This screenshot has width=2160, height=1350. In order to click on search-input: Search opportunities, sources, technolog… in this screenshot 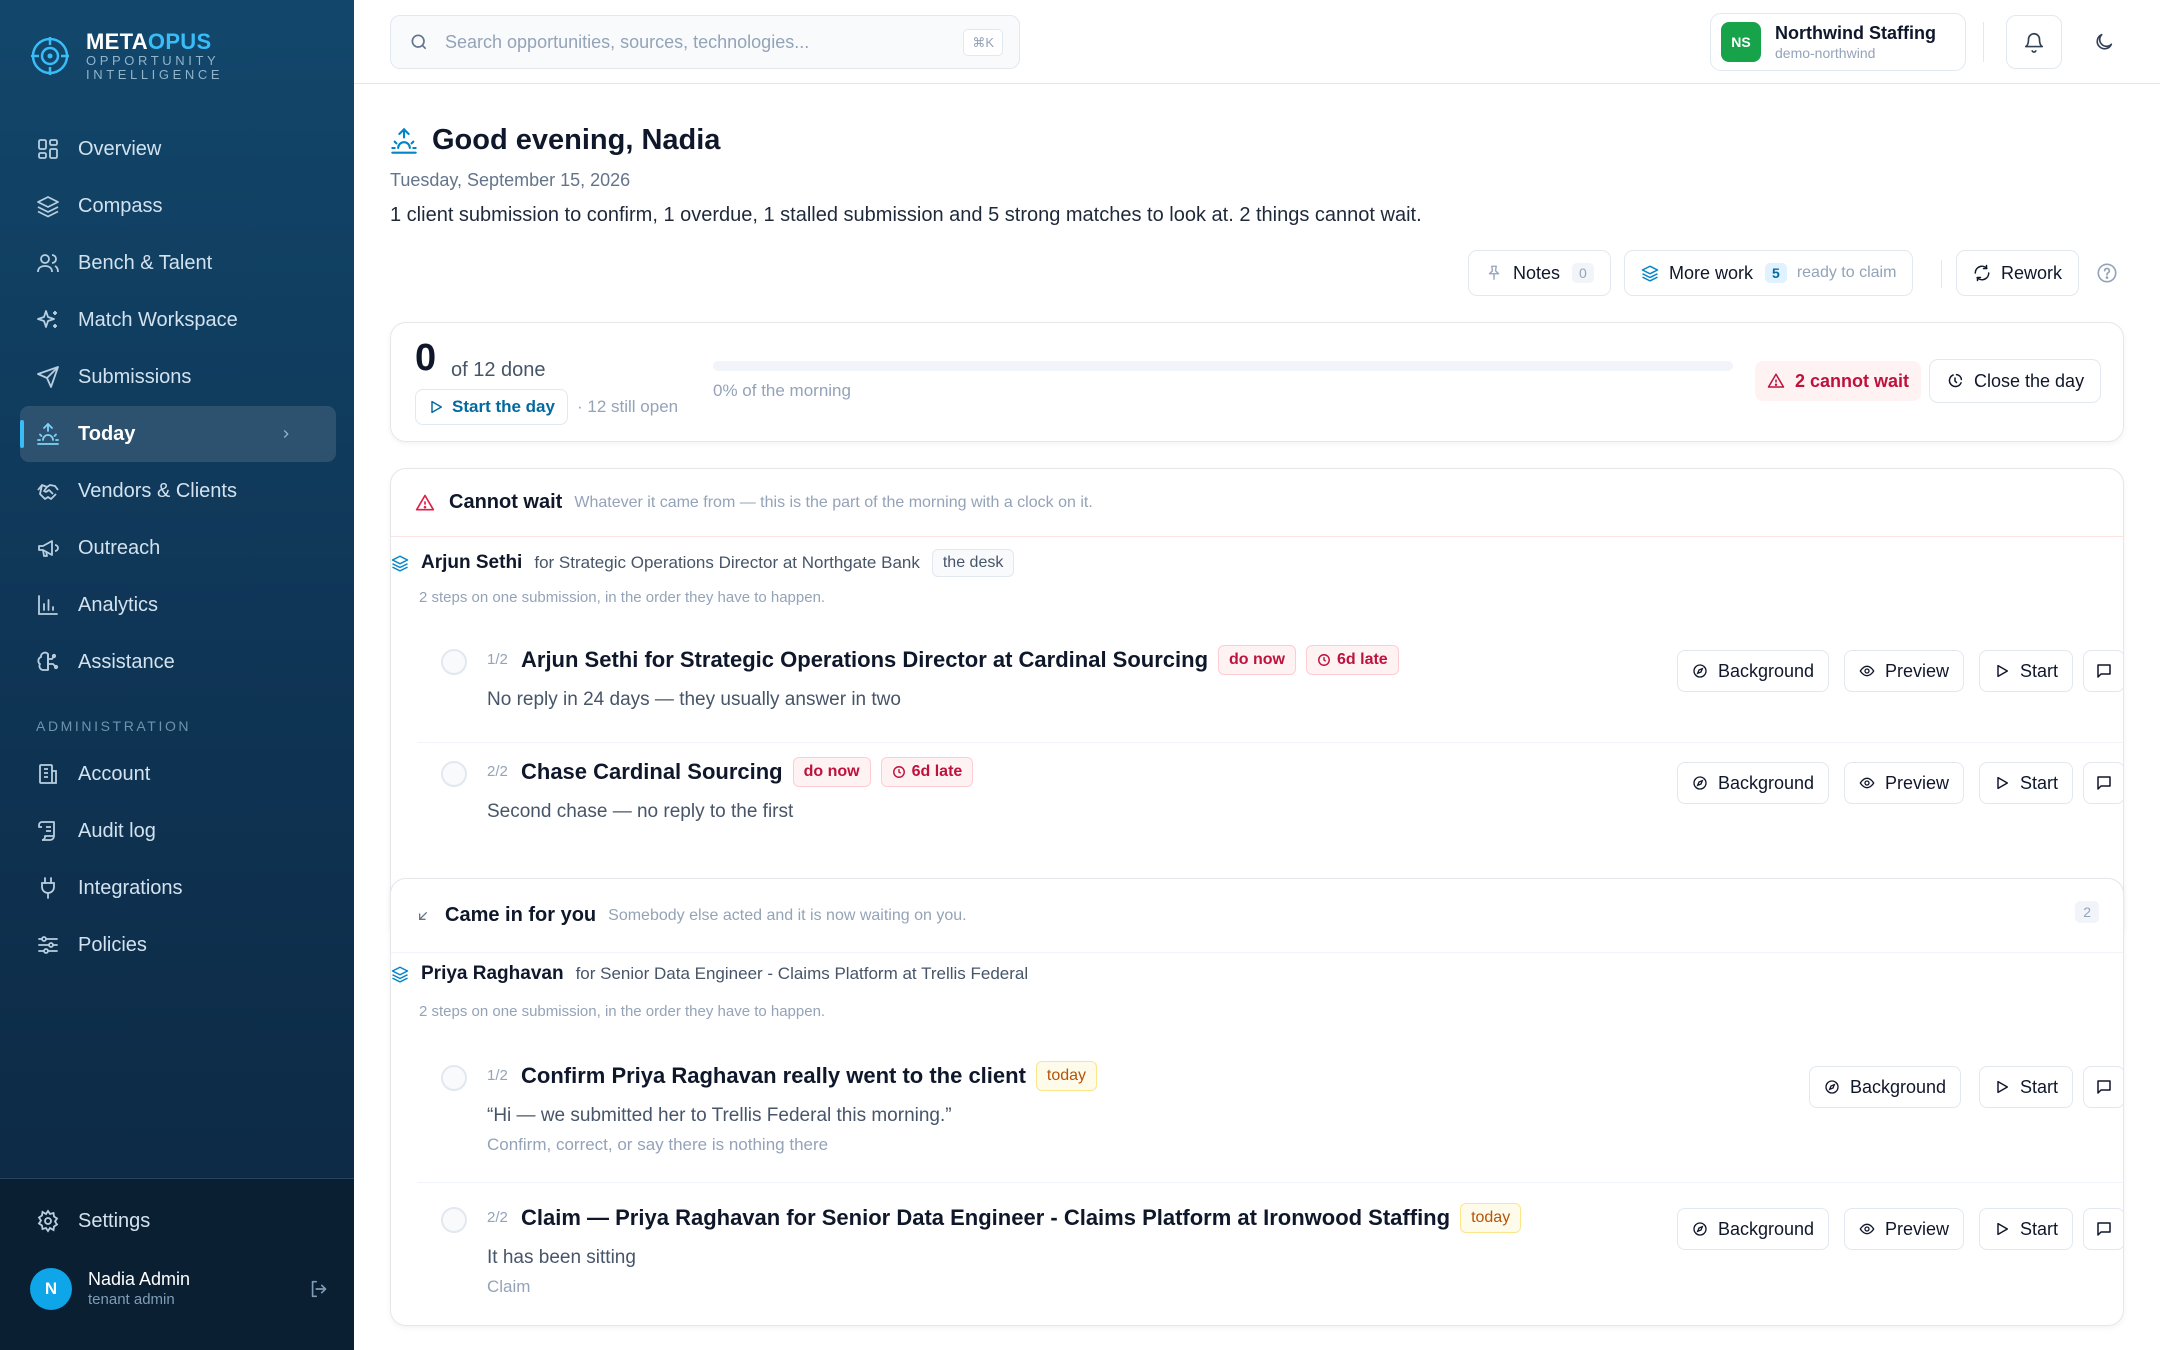, I will do `click(627, 42)`.